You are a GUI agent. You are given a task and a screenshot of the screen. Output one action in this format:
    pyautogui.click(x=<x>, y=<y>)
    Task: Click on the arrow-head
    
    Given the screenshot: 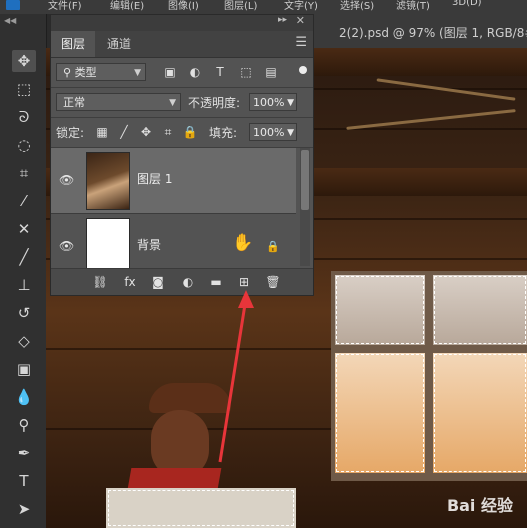 What is the action you would take?
    pyautogui.click(x=246, y=299)
    